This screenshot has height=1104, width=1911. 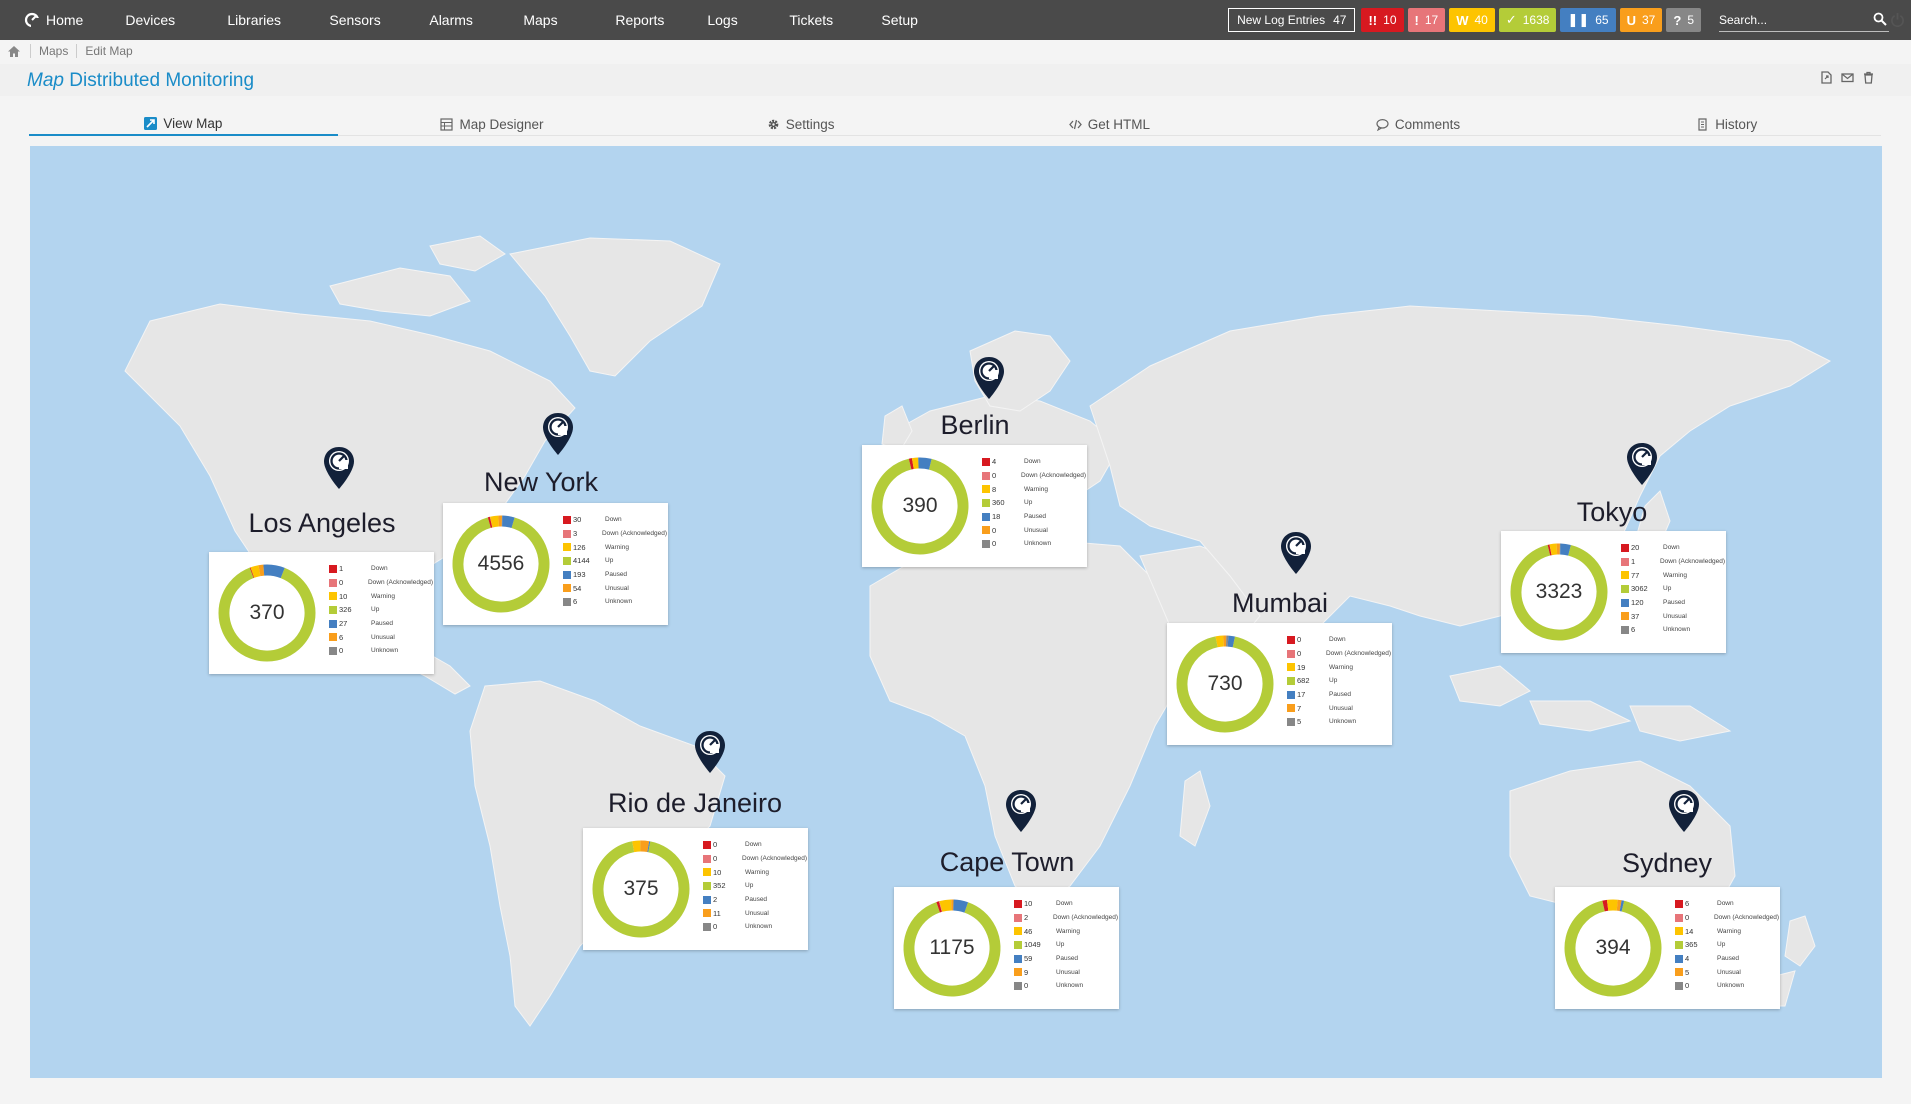 I want to click on email-icon, so click(x=1847, y=77).